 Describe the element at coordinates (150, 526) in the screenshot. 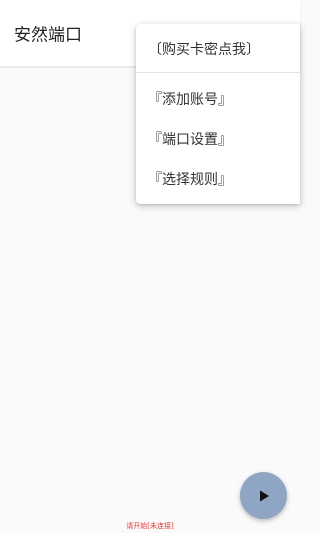

I see `connection-status-text: 请开始[未连接]` at that location.